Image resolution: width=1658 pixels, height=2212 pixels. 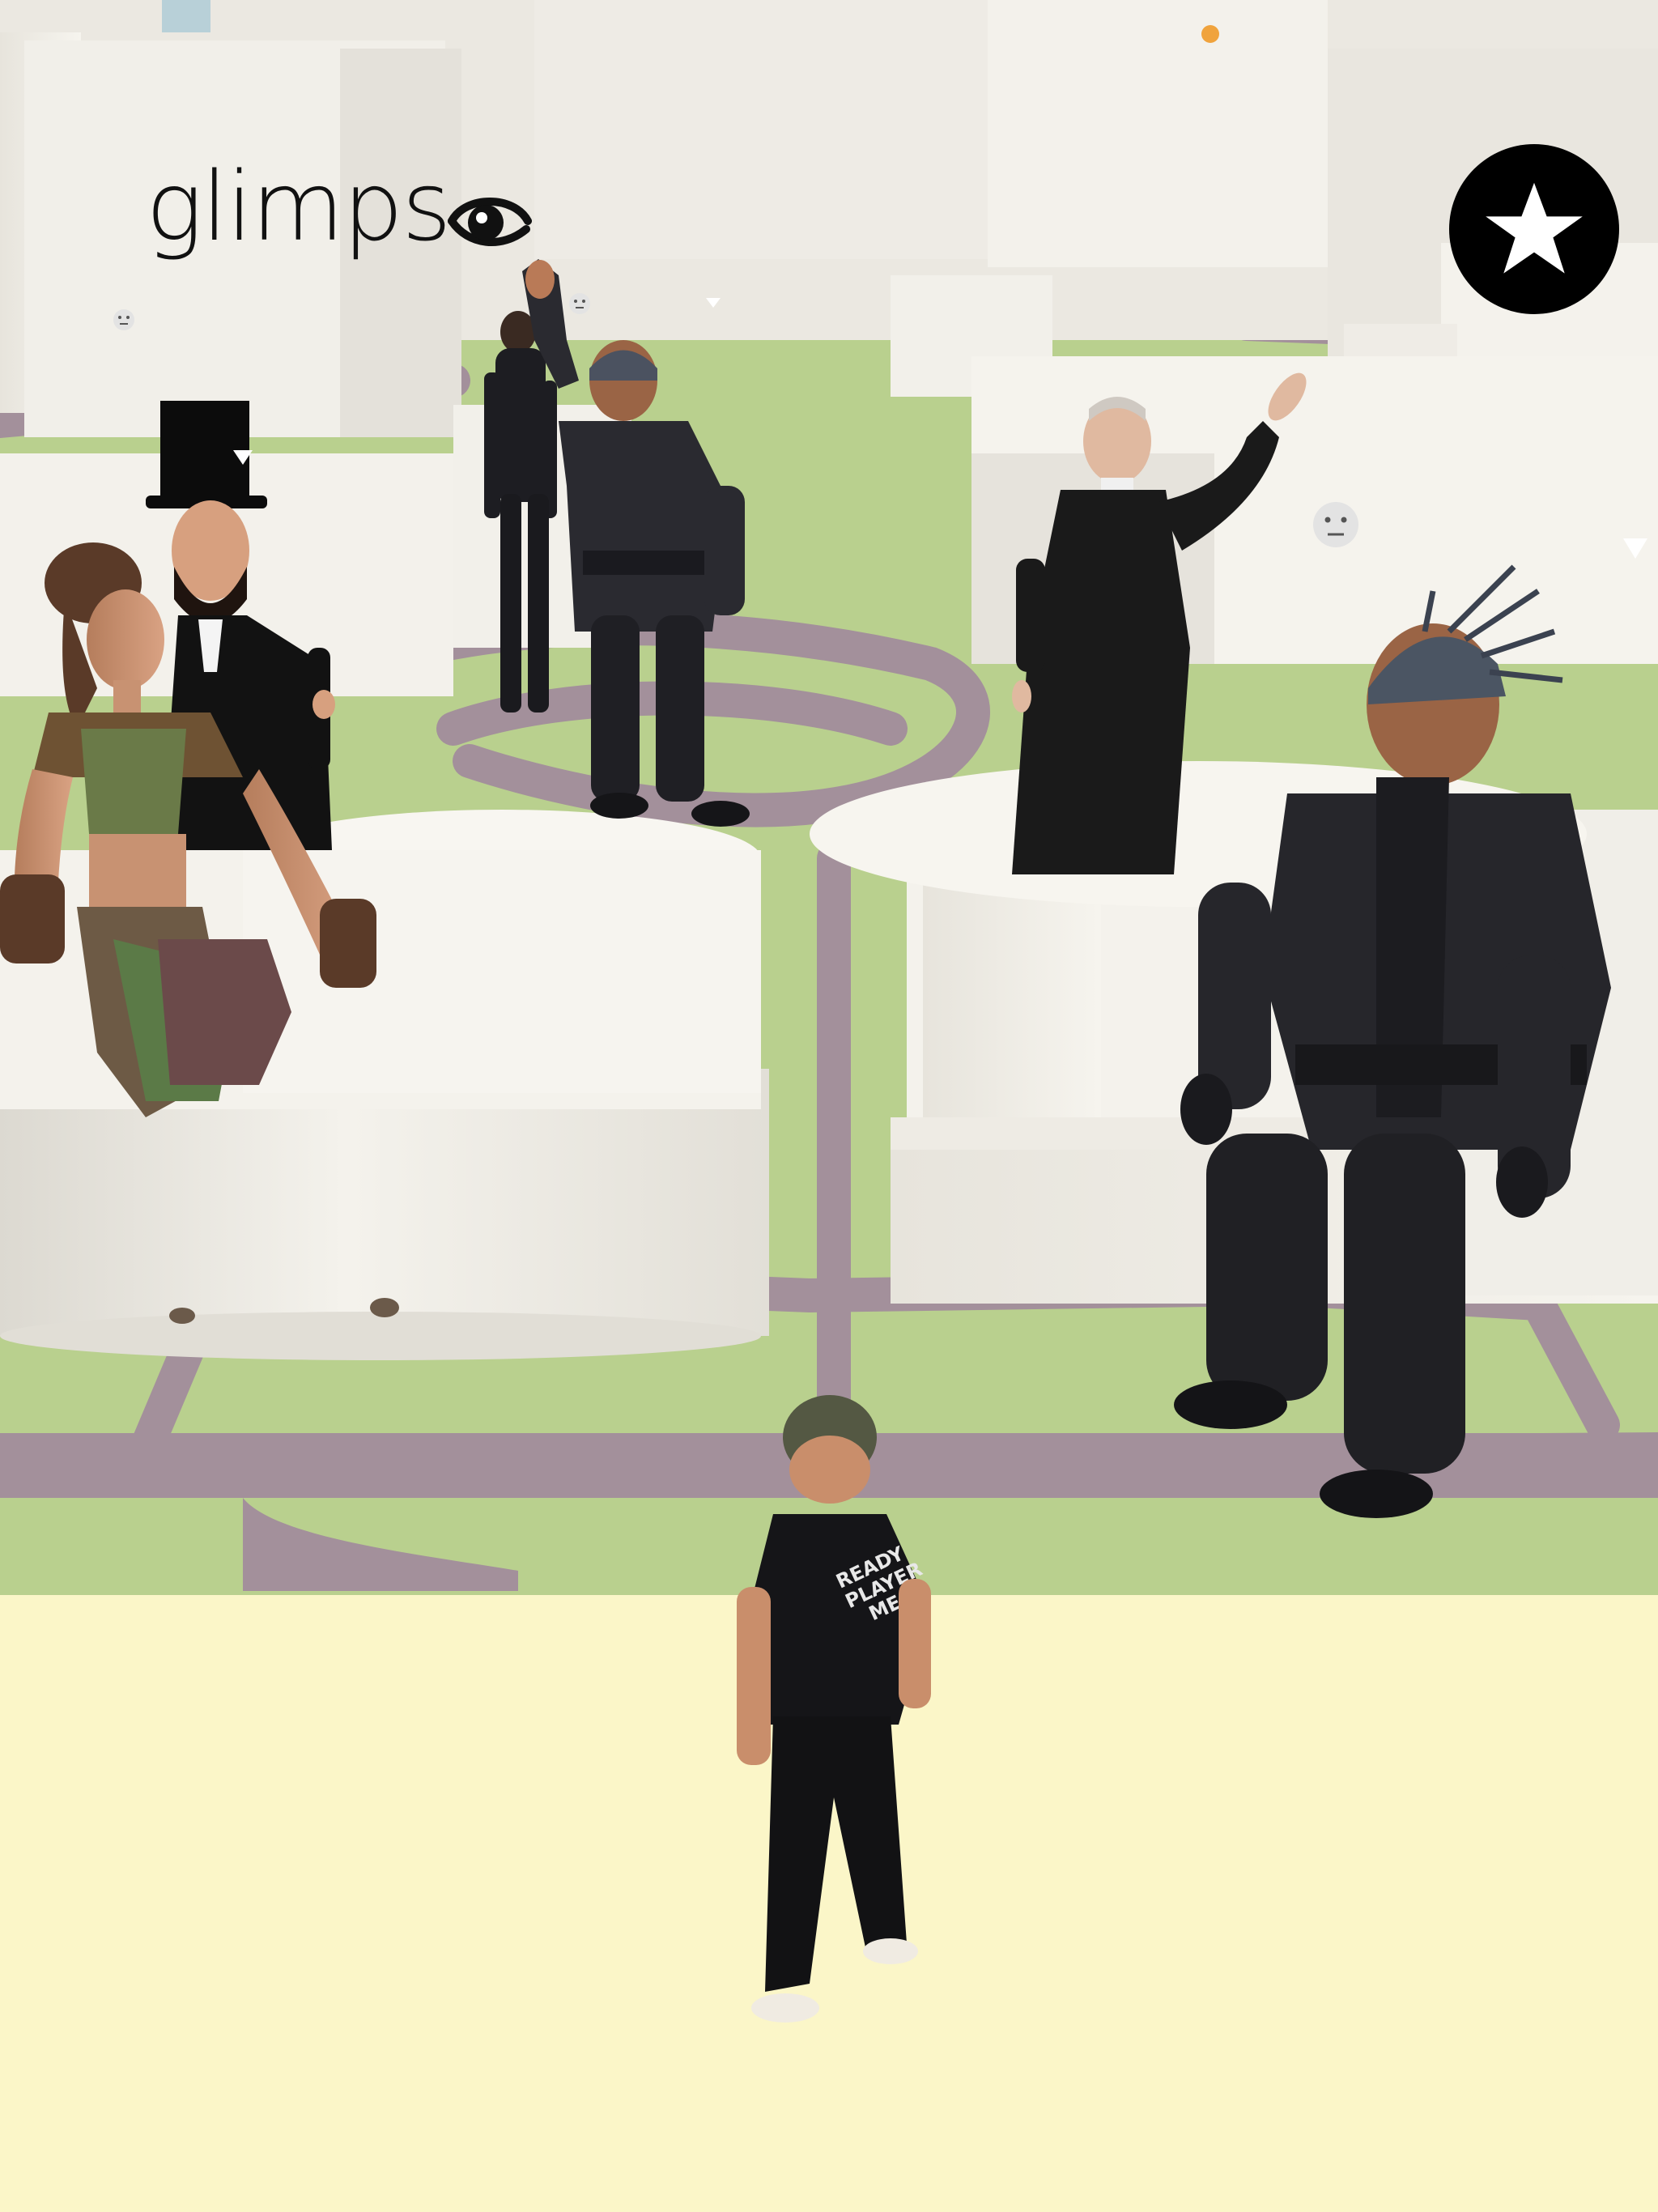 I want to click on star-icon, so click(x=1534, y=228).